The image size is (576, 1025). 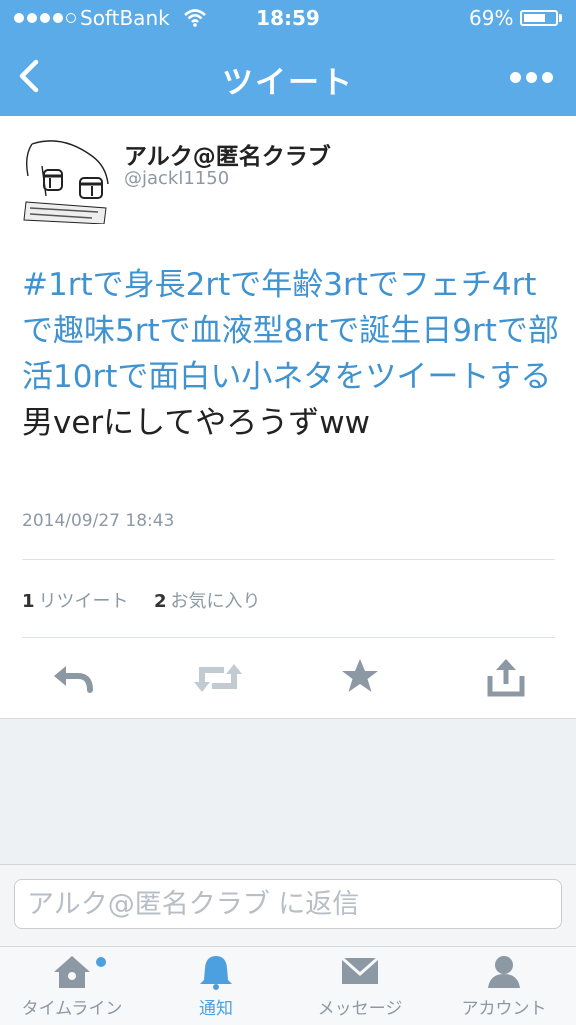 What do you see at coordinates (539, 18) in the screenshot?
I see `battery-icon` at bounding box center [539, 18].